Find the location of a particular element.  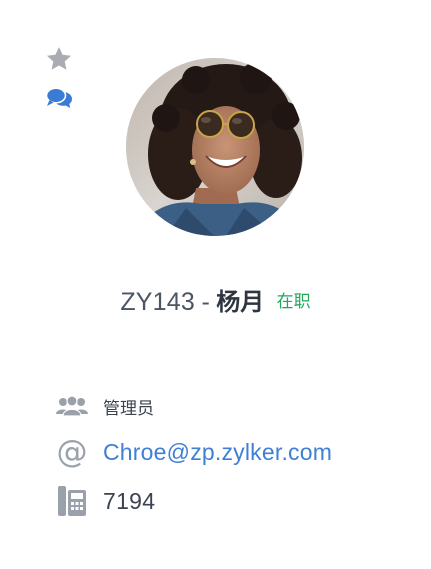

phone-row: 7194 is located at coordinates (235, 501).